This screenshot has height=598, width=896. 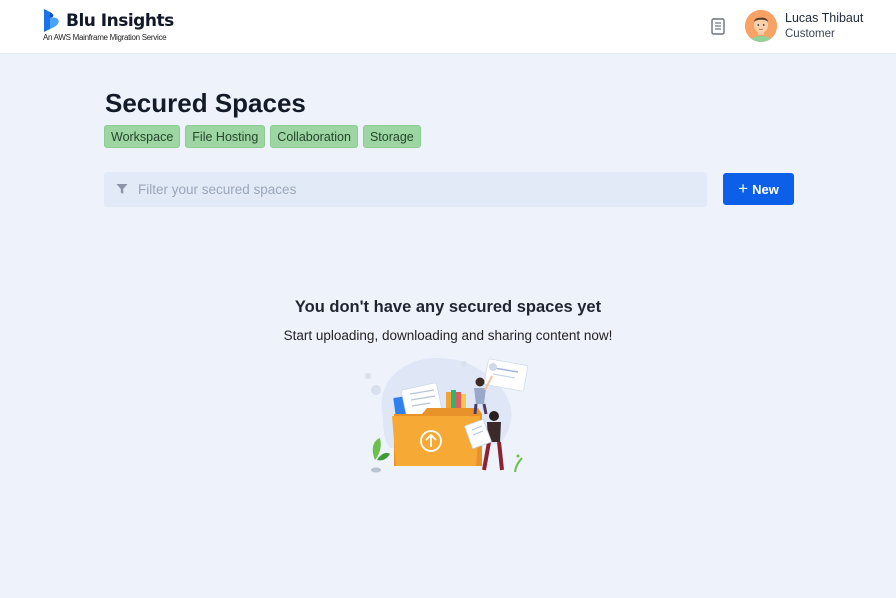 What do you see at coordinates (120, 21) in the screenshot?
I see `brand-title: Blu Insights` at bounding box center [120, 21].